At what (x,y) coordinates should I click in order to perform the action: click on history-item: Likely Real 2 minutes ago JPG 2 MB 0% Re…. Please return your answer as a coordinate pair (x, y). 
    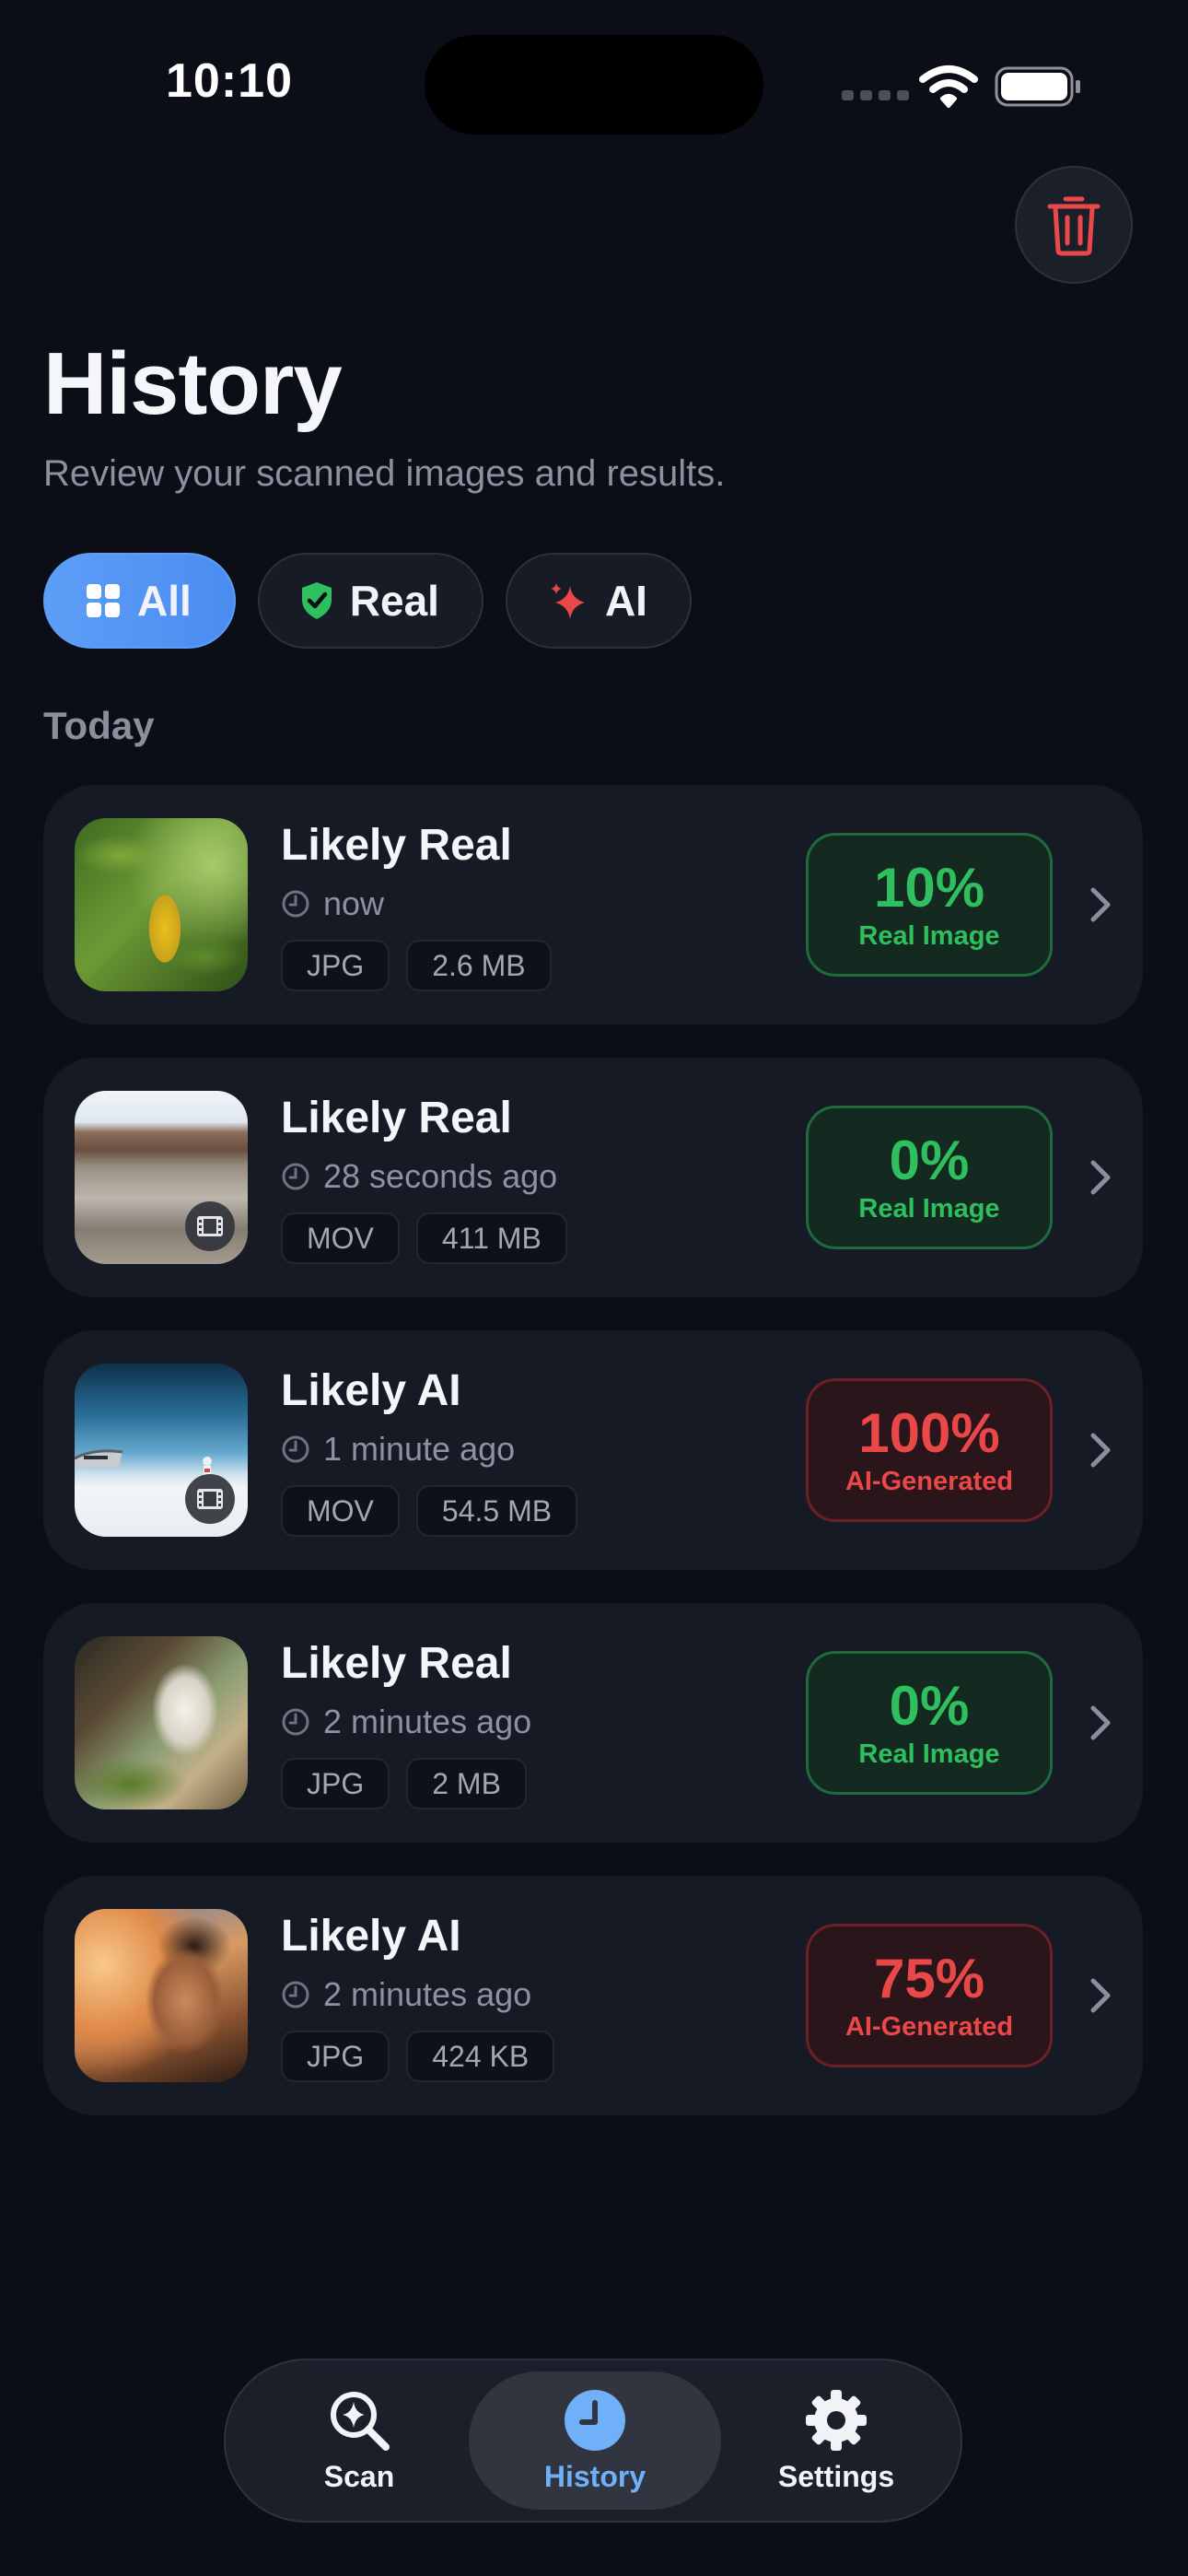
    Looking at the image, I should click on (593, 1723).